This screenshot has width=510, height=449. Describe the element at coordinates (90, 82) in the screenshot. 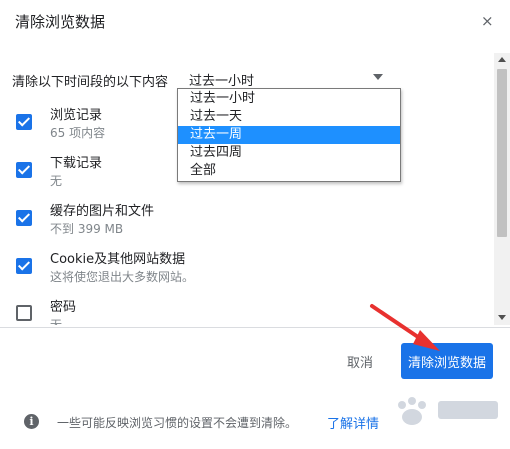

I see `time-range-label: 清除以下时间段的以下内容` at that location.